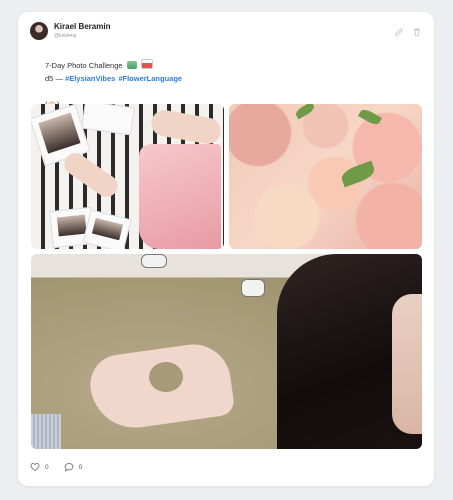 The height and width of the screenshot is (500, 453). What do you see at coordinates (180, 196) in the screenshot?
I see `pink-skirt` at bounding box center [180, 196].